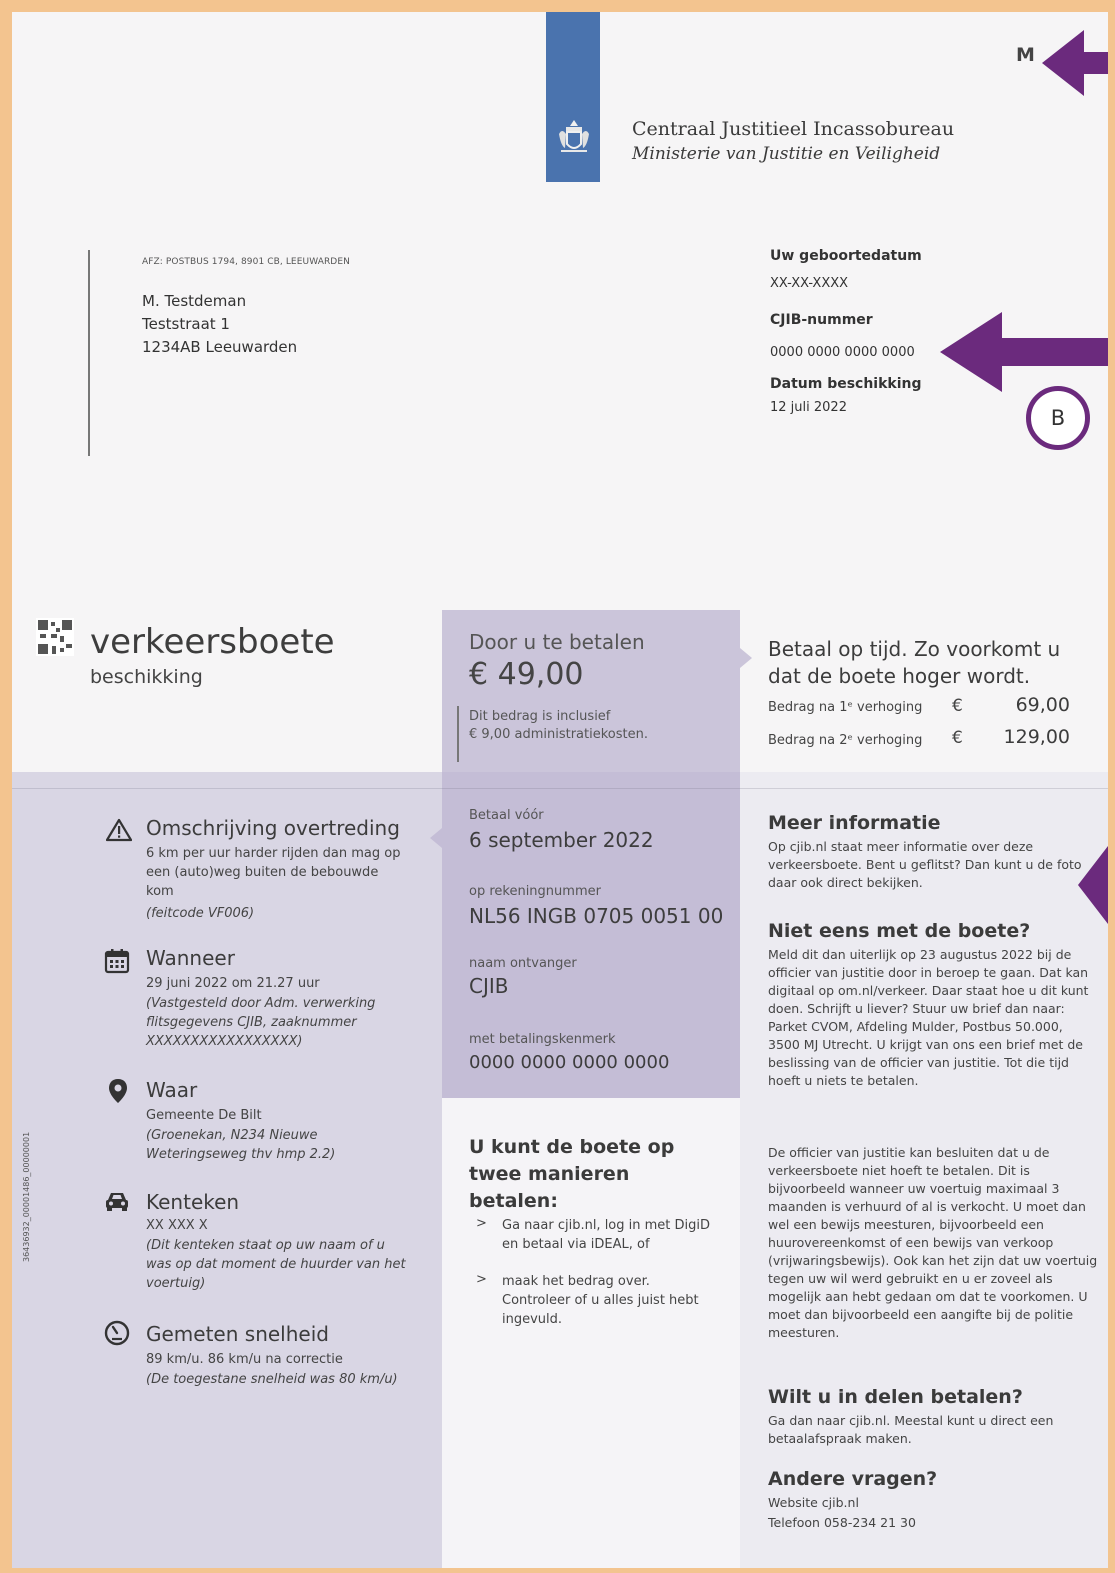 The width and height of the screenshot is (1115, 1573). What do you see at coordinates (55, 637) in the screenshot?
I see `qr-code-icon` at bounding box center [55, 637].